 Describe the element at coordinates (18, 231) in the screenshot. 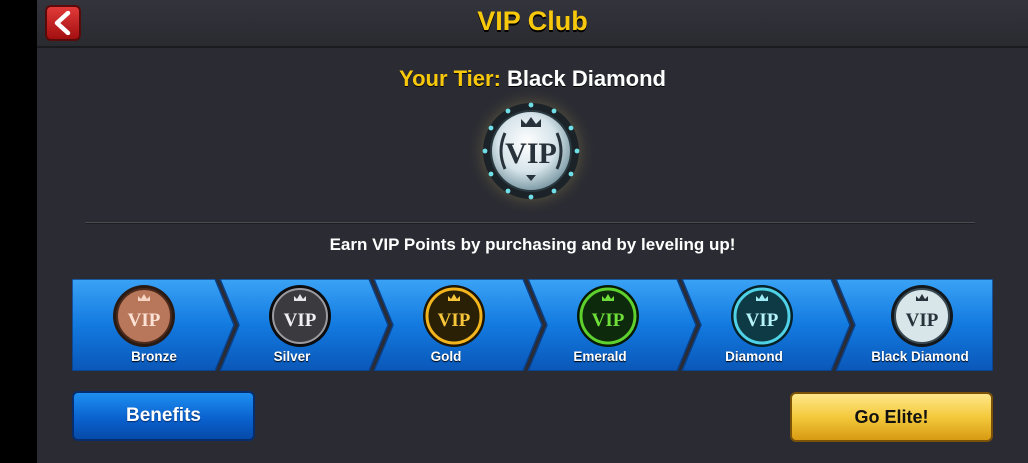

I see `left-edge` at that location.